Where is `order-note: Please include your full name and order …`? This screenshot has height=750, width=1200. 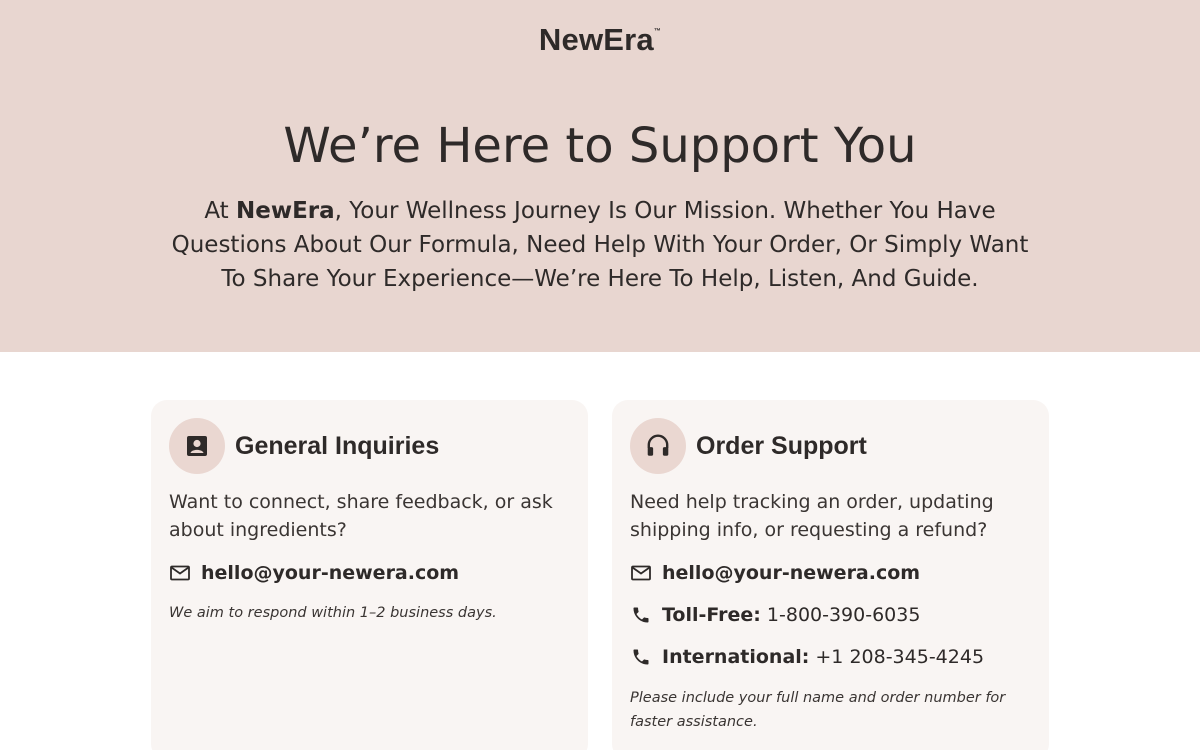 order-note: Please include your full name and order … is located at coordinates (818, 710).